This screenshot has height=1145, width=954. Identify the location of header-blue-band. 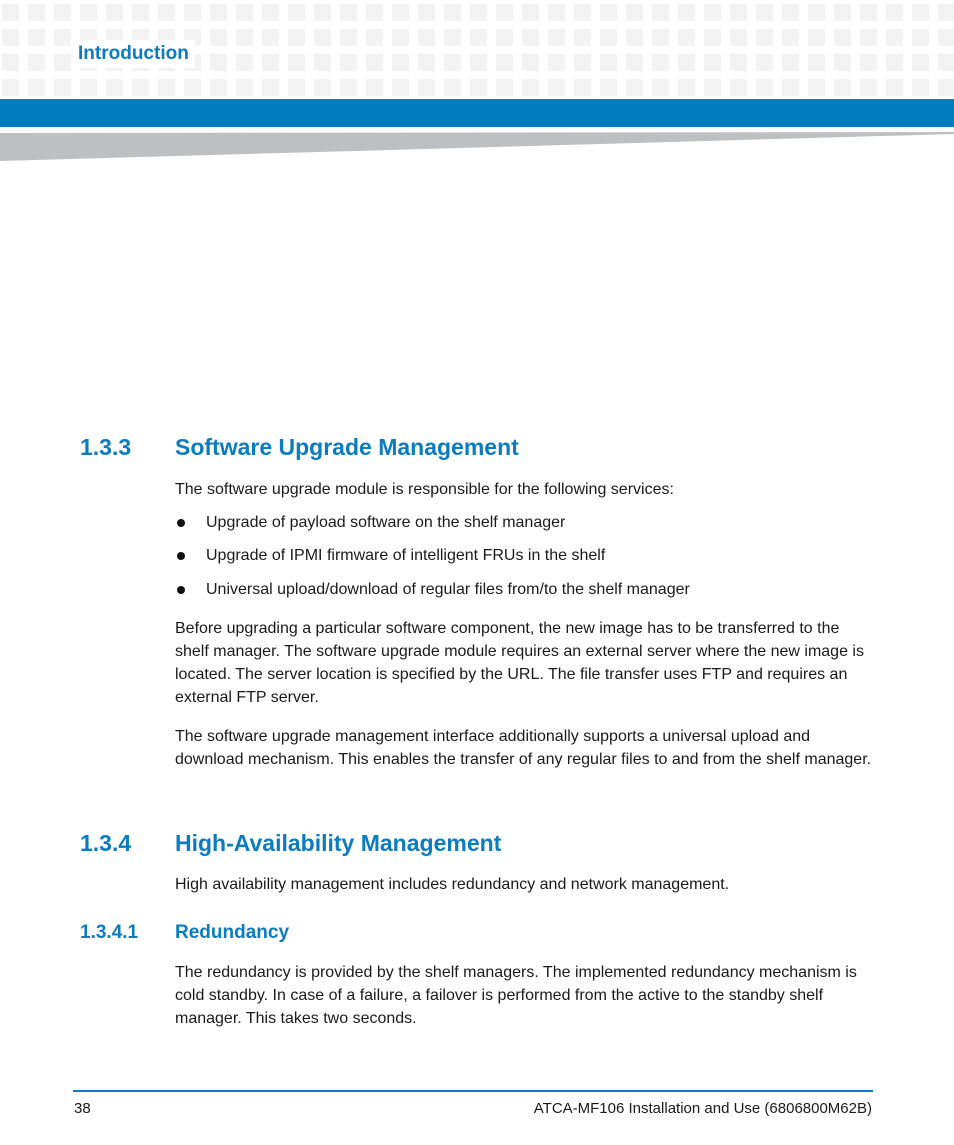
(477, 113).